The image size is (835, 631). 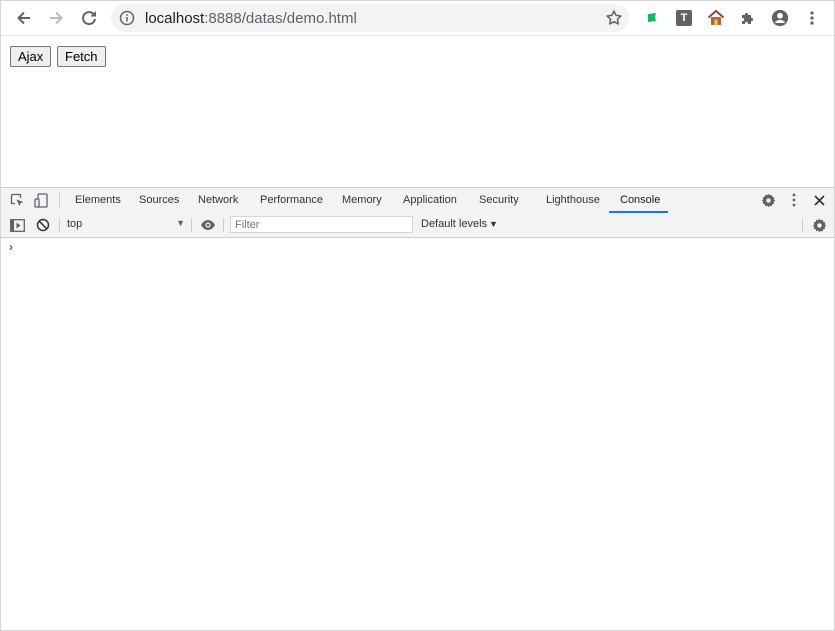 I want to click on tab-performance: Performance, so click(x=291, y=200).